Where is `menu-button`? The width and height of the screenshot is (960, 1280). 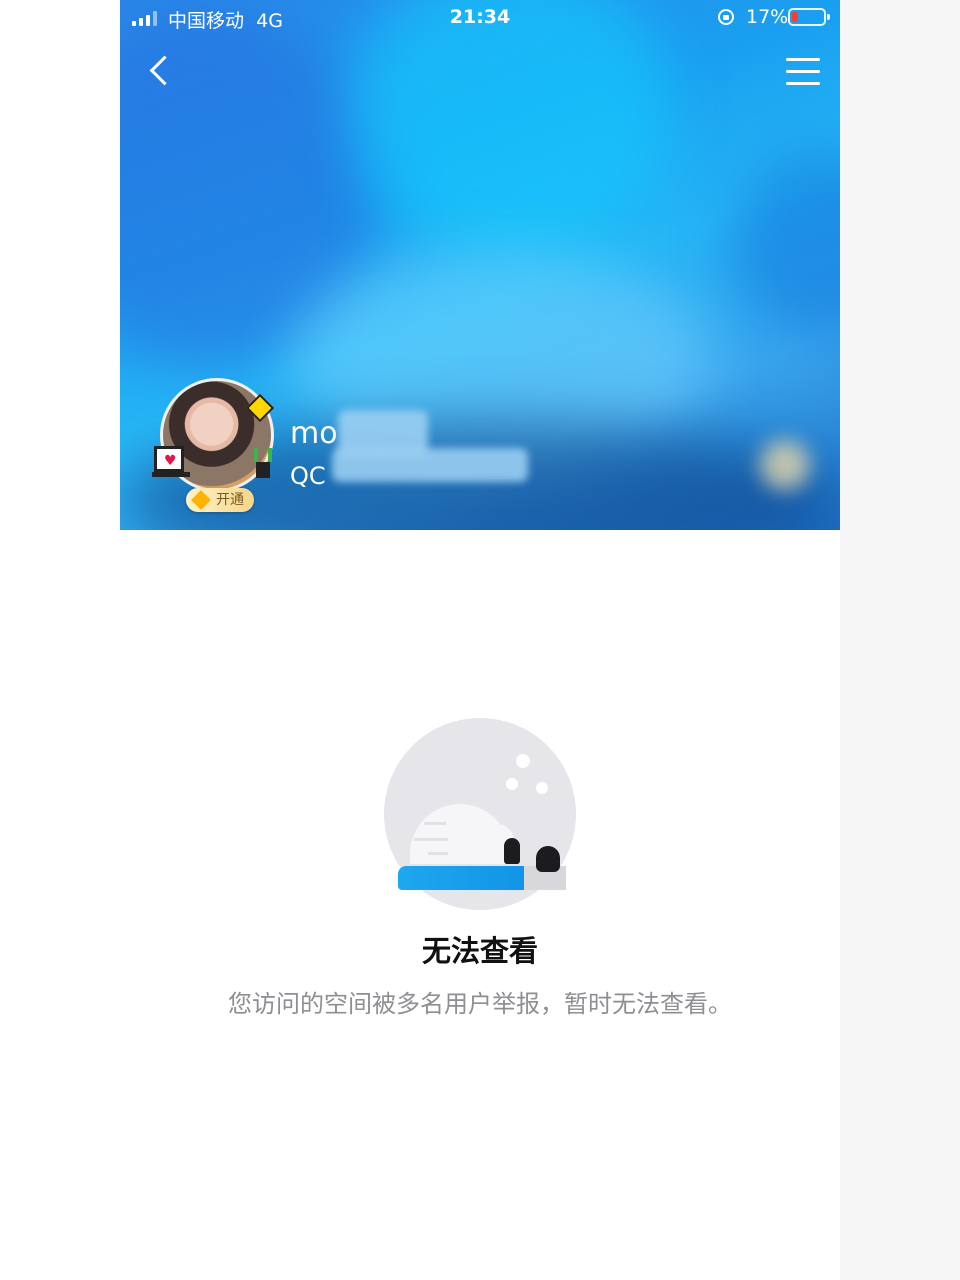 menu-button is located at coordinates (804, 73).